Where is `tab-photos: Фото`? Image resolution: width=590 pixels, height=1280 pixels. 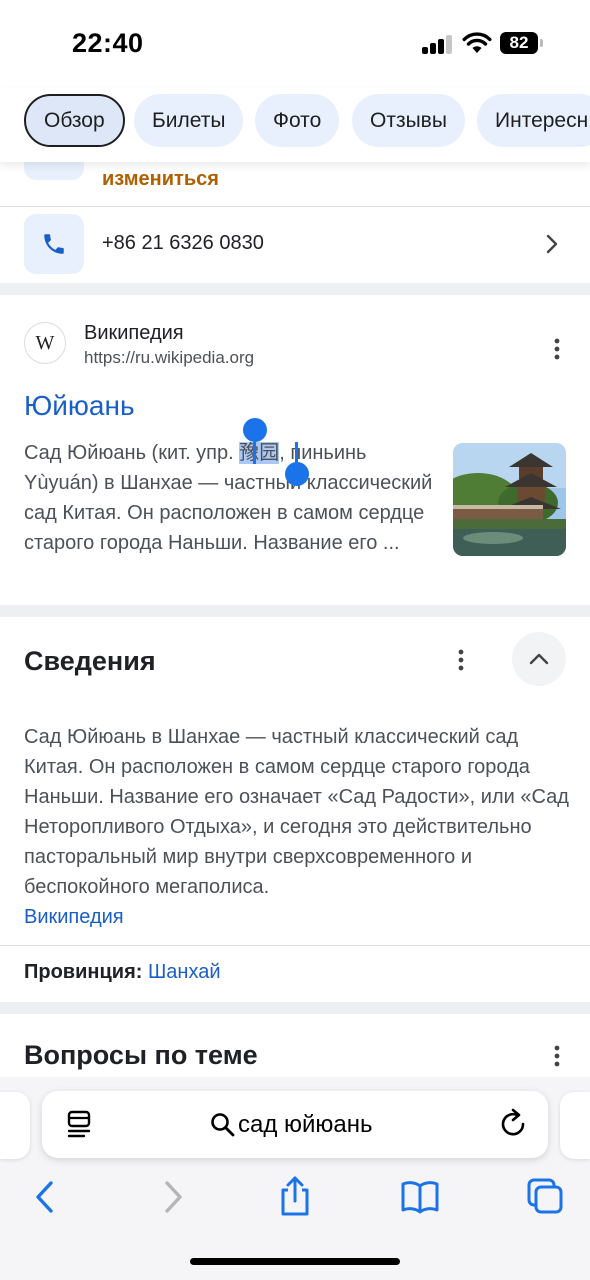
tab-photos: Фото is located at coordinates (297, 120).